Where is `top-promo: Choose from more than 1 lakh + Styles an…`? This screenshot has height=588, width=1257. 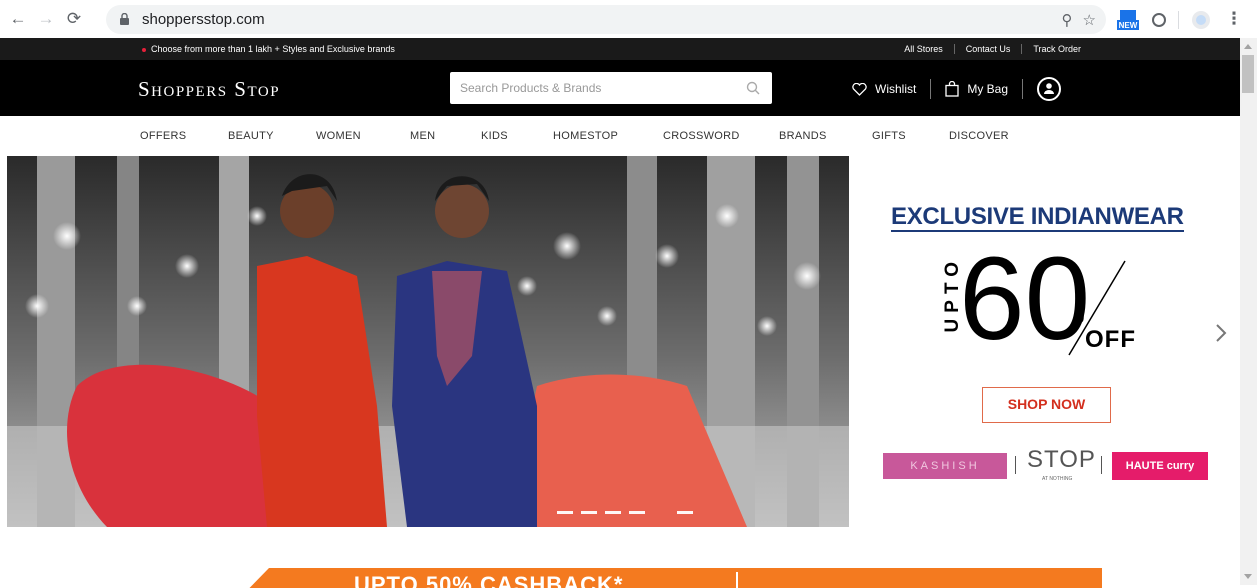 top-promo: Choose from more than 1 lakh + Styles an… is located at coordinates (268, 49).